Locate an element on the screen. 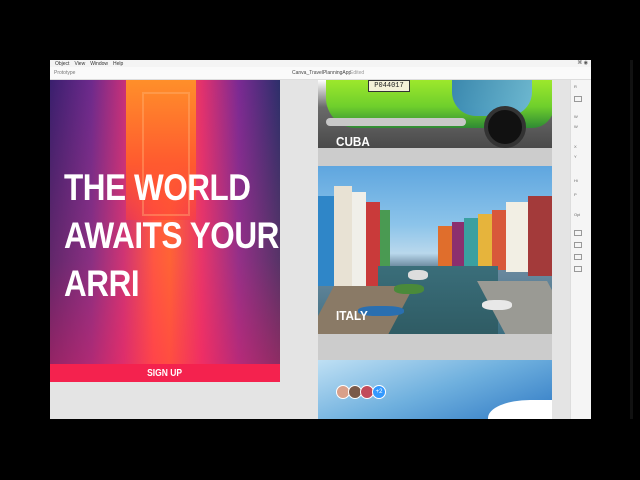  boat-white is located at coordinates (497, 305).